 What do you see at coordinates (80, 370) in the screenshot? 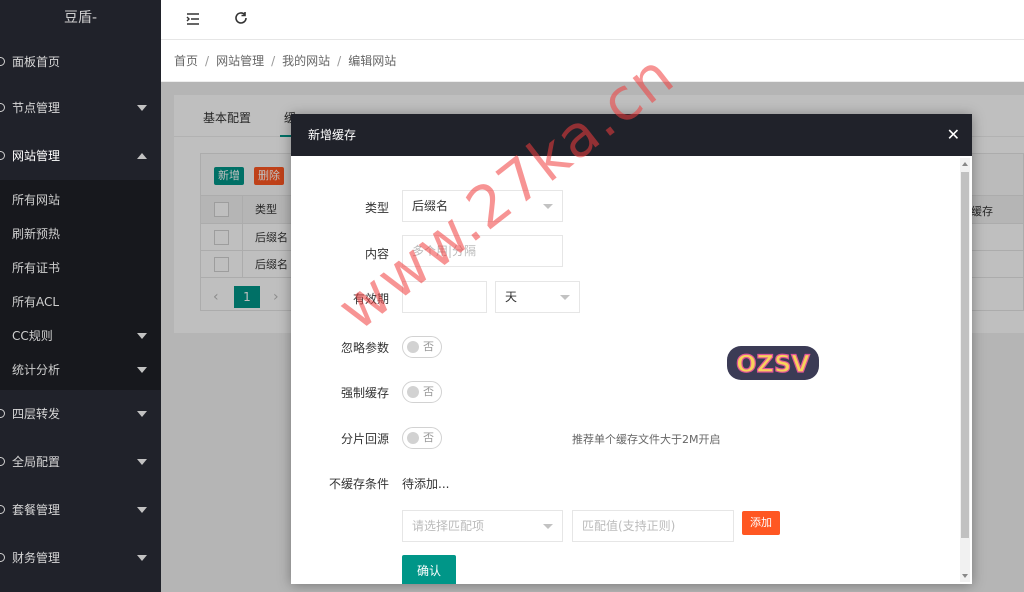
I see `sidebar-subitem-stats: 统计分析` at bounding box center [80, 370].